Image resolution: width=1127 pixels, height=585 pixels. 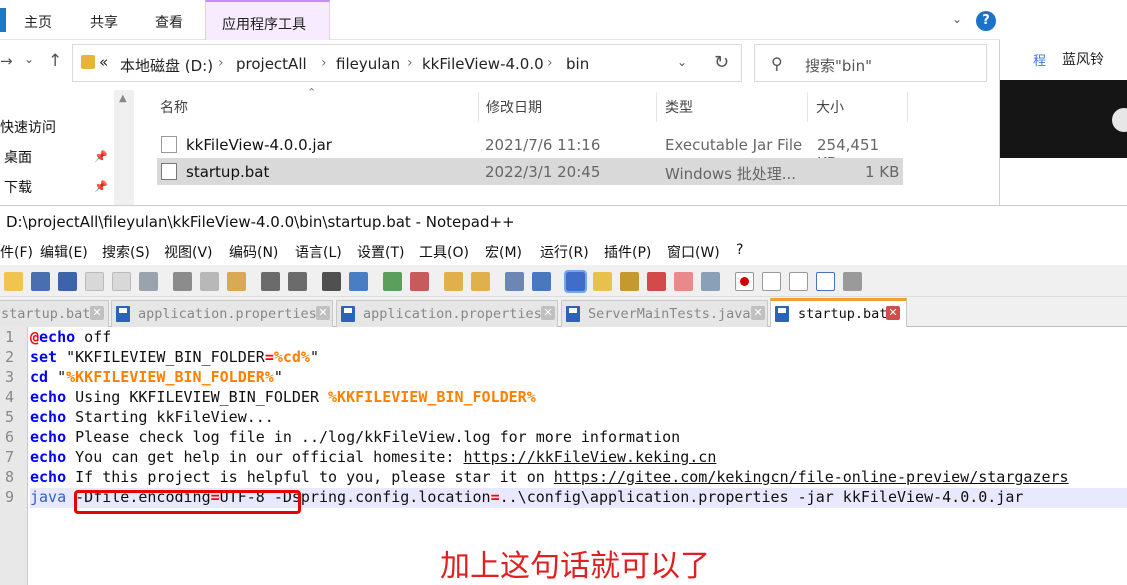 What do you see at coordinates (575, 281) in the screenshot?
I see `indent-guide-icon` at bounding box center [575, 281].